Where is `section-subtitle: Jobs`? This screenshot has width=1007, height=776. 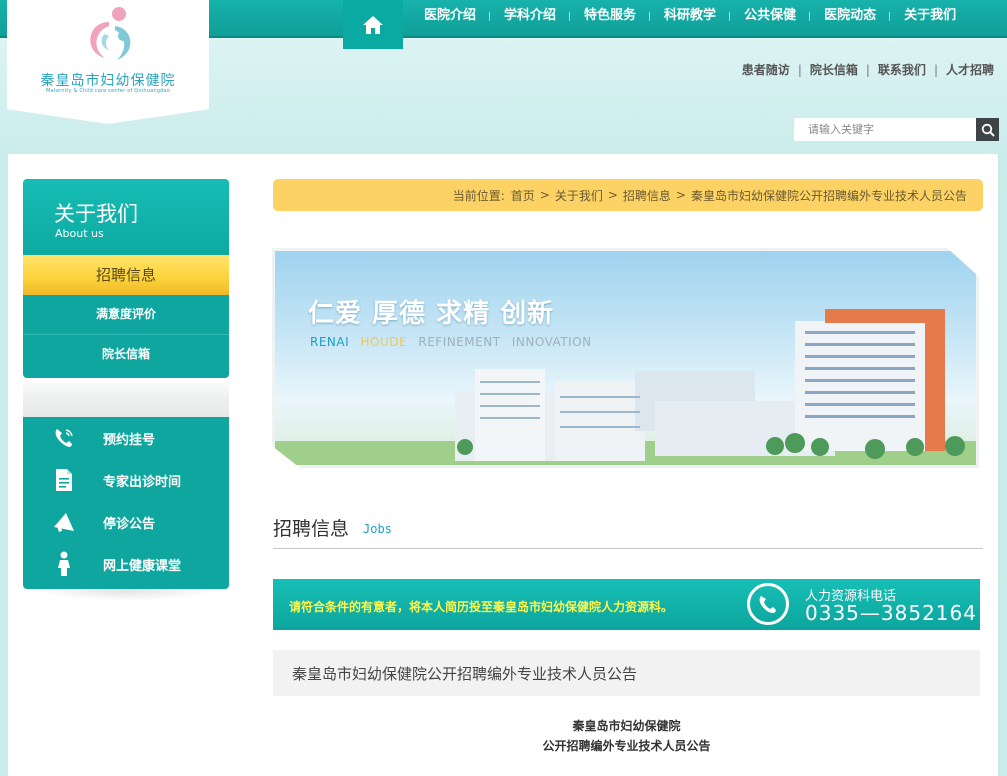
section-subtitle: Jobs is located at coordinates (377, 529).